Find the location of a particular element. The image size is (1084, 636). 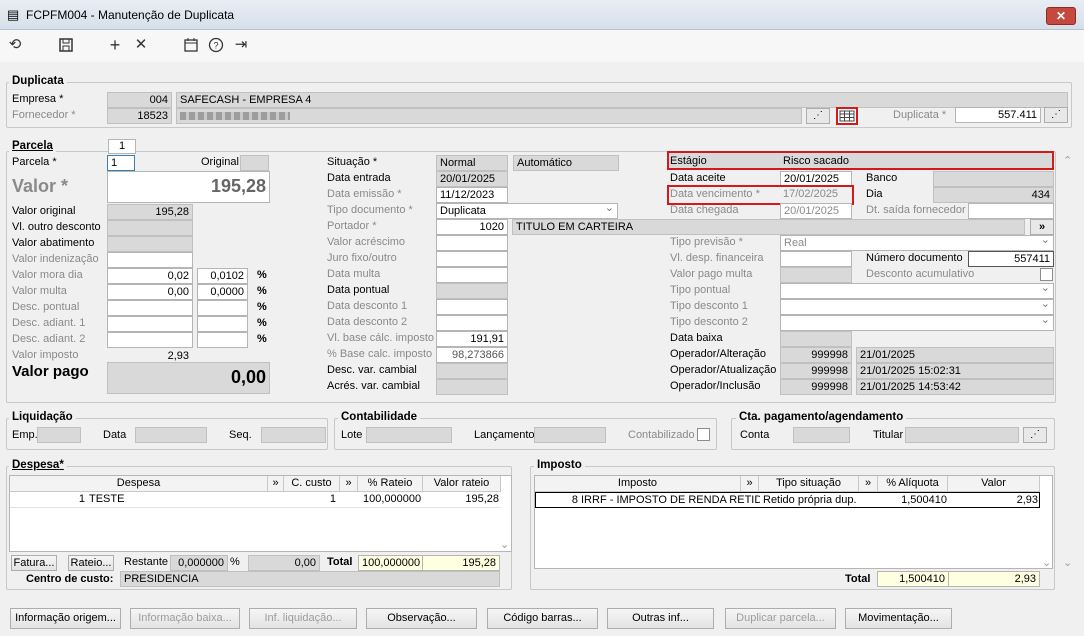

scroll-up-icon: ⌃ is located at coordinates (1067, 160).